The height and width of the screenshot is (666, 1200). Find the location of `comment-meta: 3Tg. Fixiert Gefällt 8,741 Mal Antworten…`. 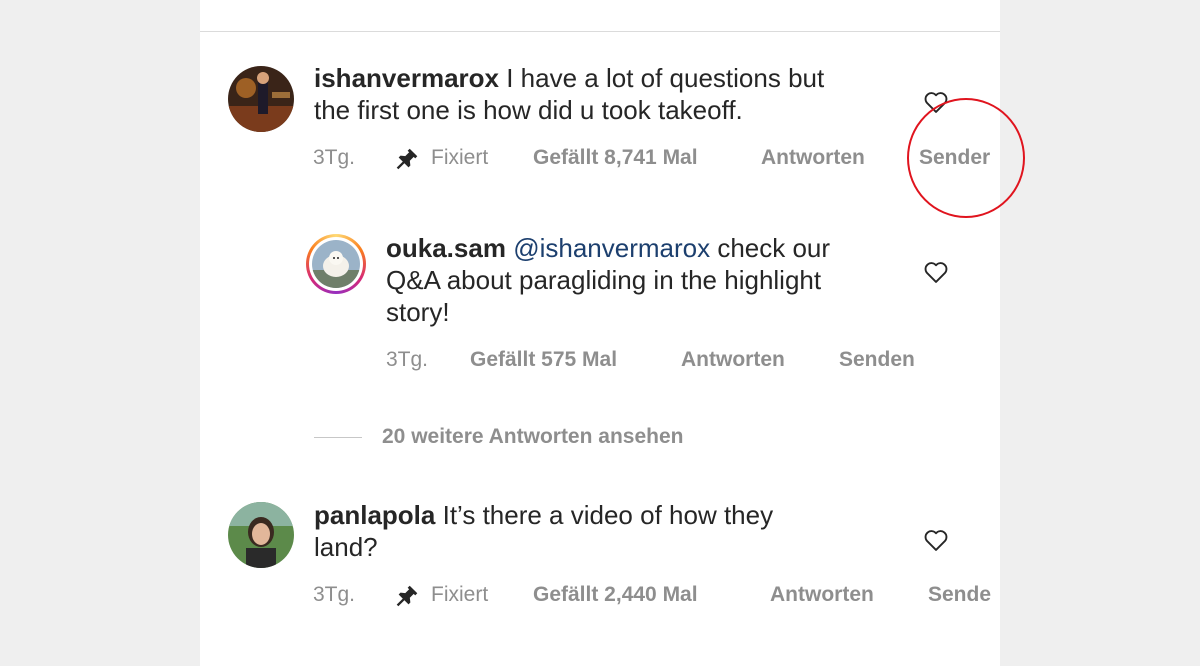

comment-meta: 3Tg. Fixiert Gefällt 8,741 Mal Antworten… is located at coordinates (600, 159).